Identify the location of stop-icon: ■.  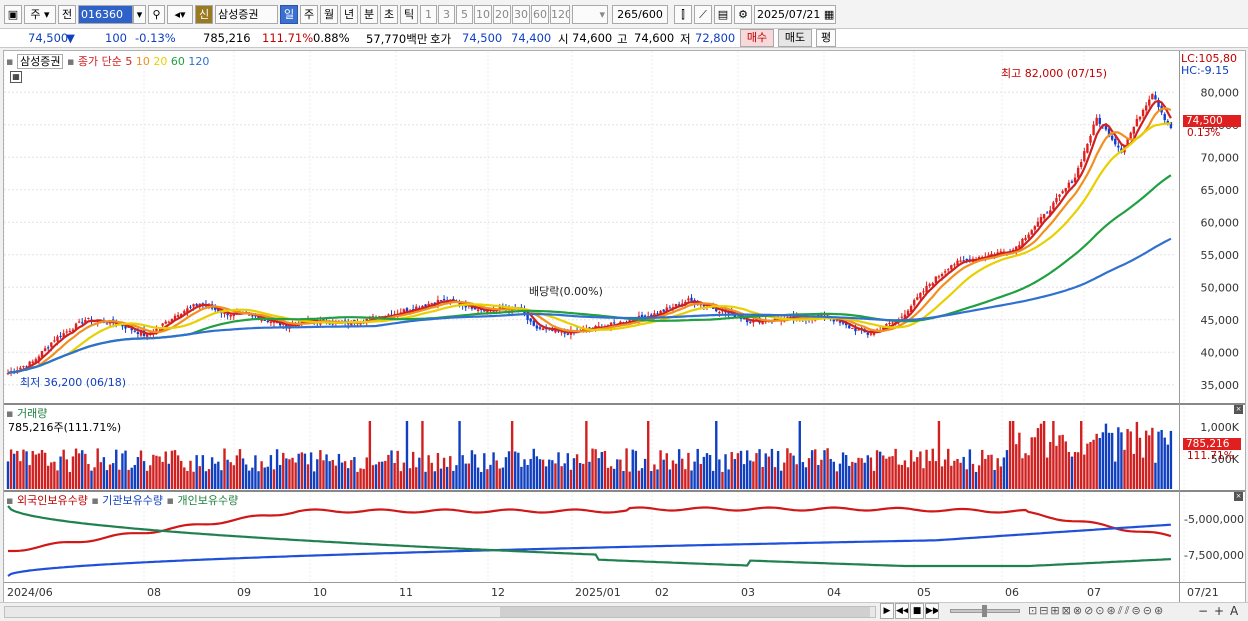
(917, 611).